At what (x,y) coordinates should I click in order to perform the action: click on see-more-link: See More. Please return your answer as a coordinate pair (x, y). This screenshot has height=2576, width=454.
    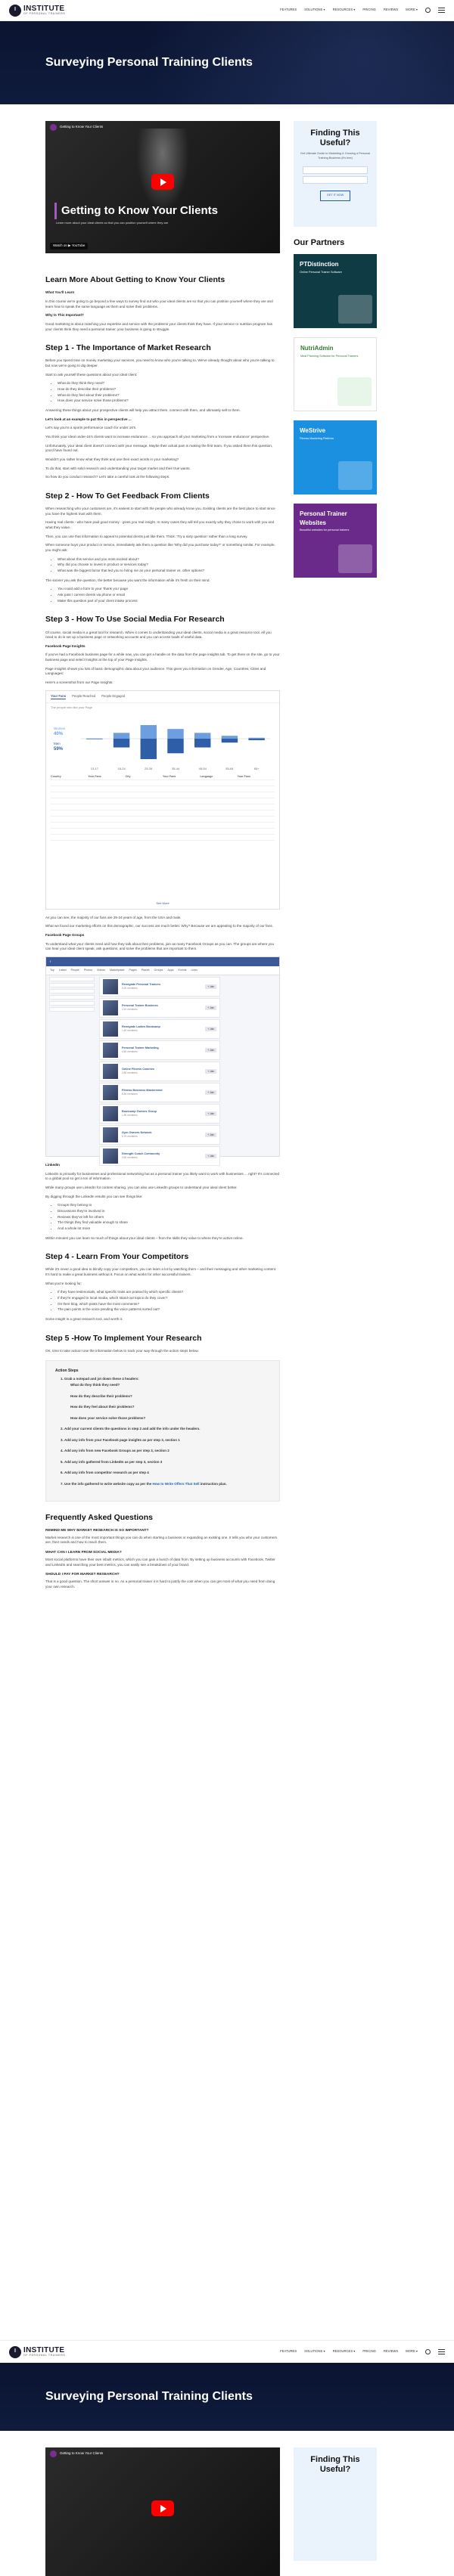
    Looking at the image, I should click on (162, 903).